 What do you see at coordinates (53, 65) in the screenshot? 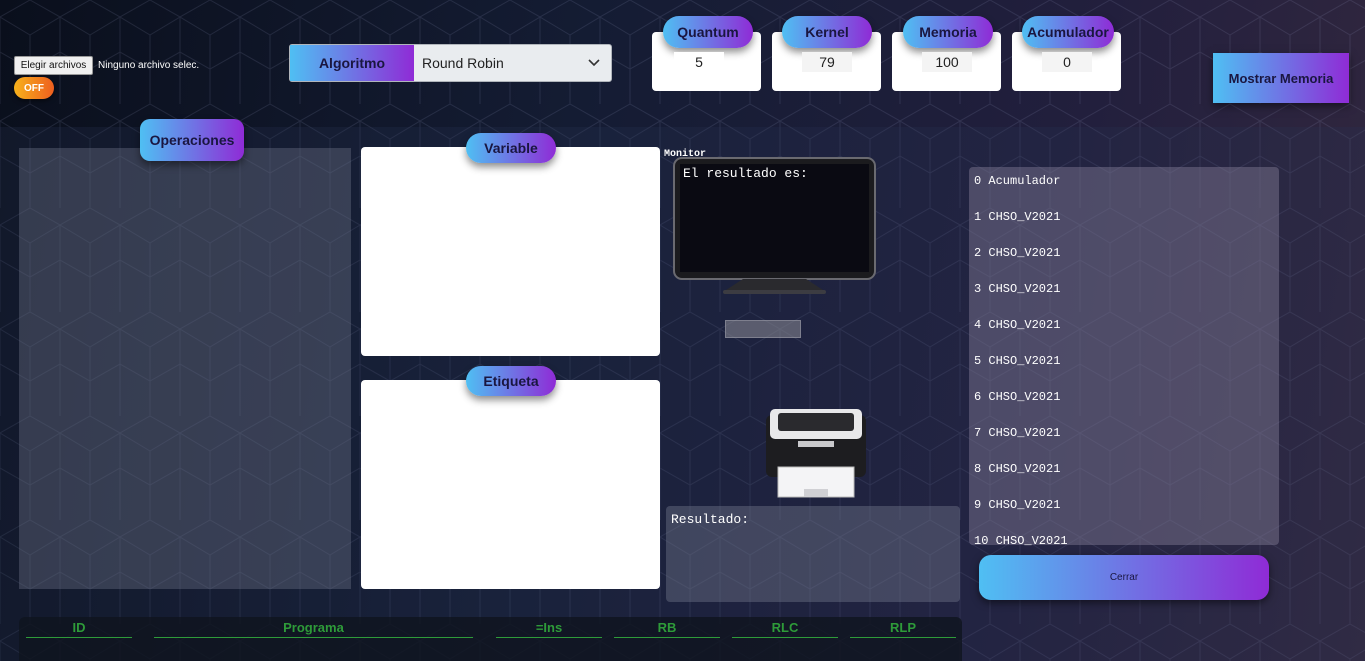
I see `file-choose-button: Elegir archivos` at bounding box center [53, 65].